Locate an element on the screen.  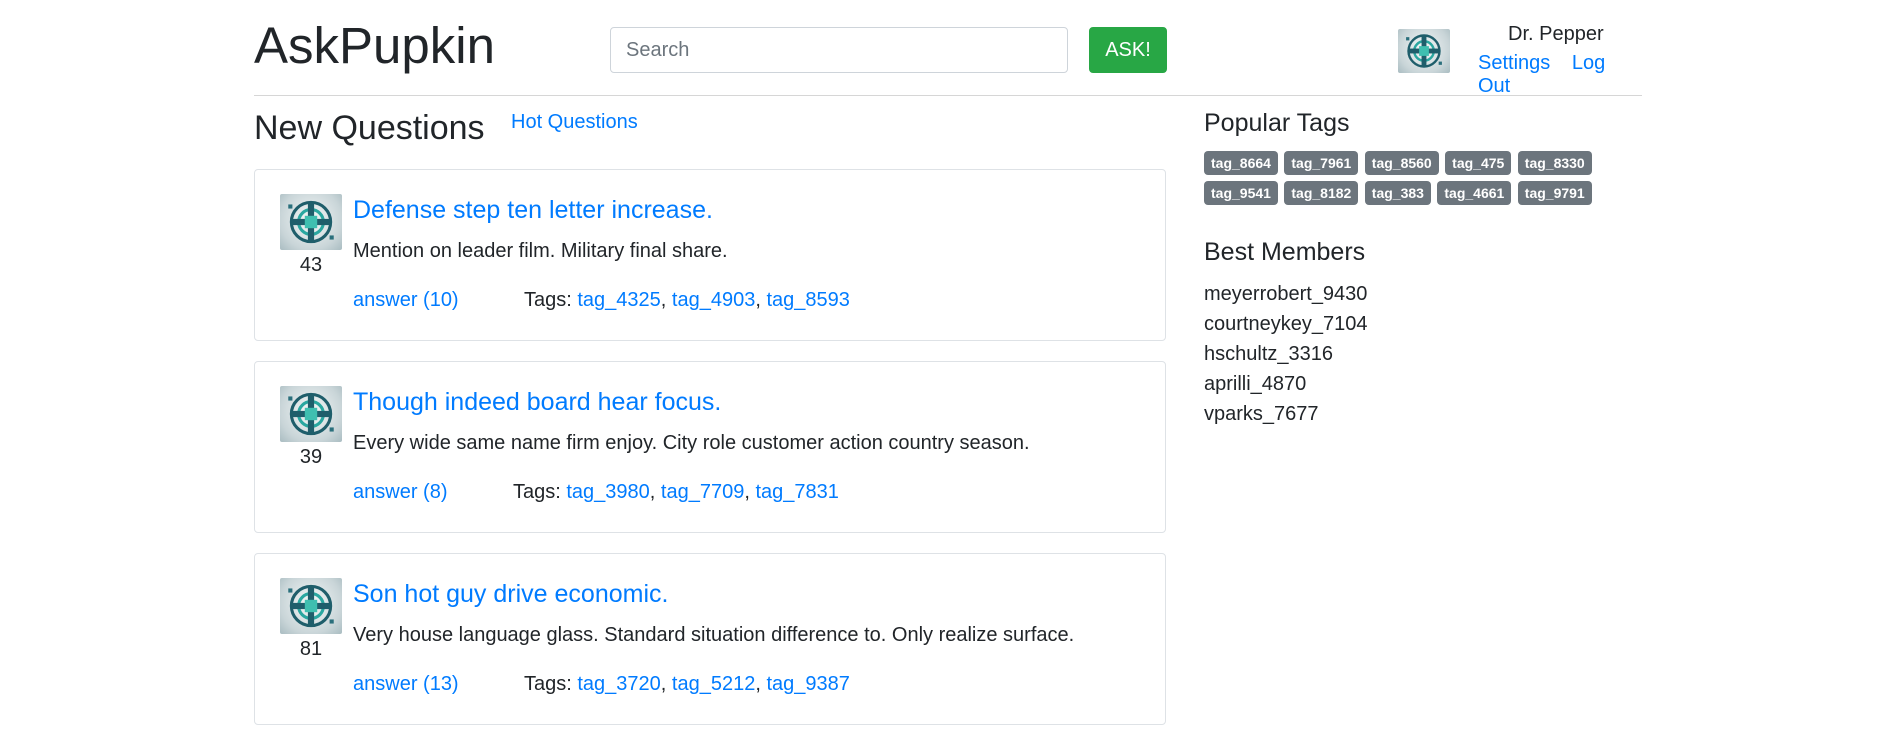
tag-badge: tag_475 is located at coordinates (1478, 163).